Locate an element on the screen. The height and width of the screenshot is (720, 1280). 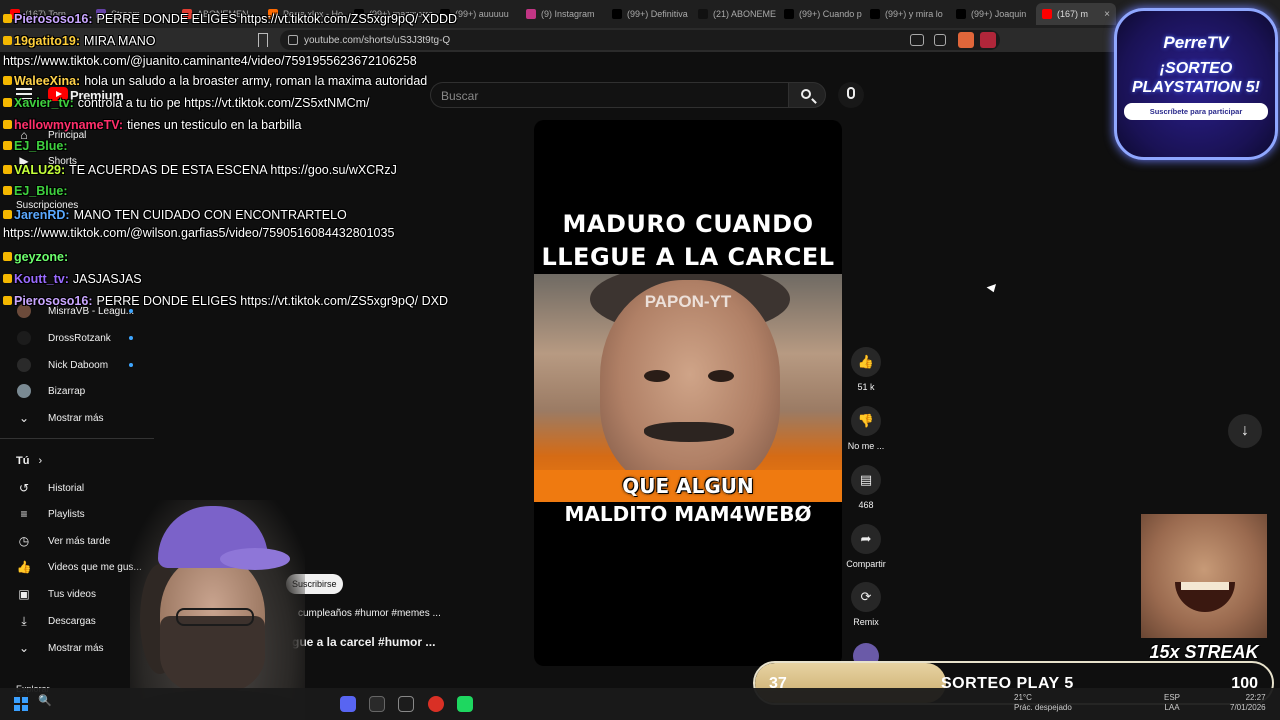
brave-shield-icon is located at coordinates (966, 40).